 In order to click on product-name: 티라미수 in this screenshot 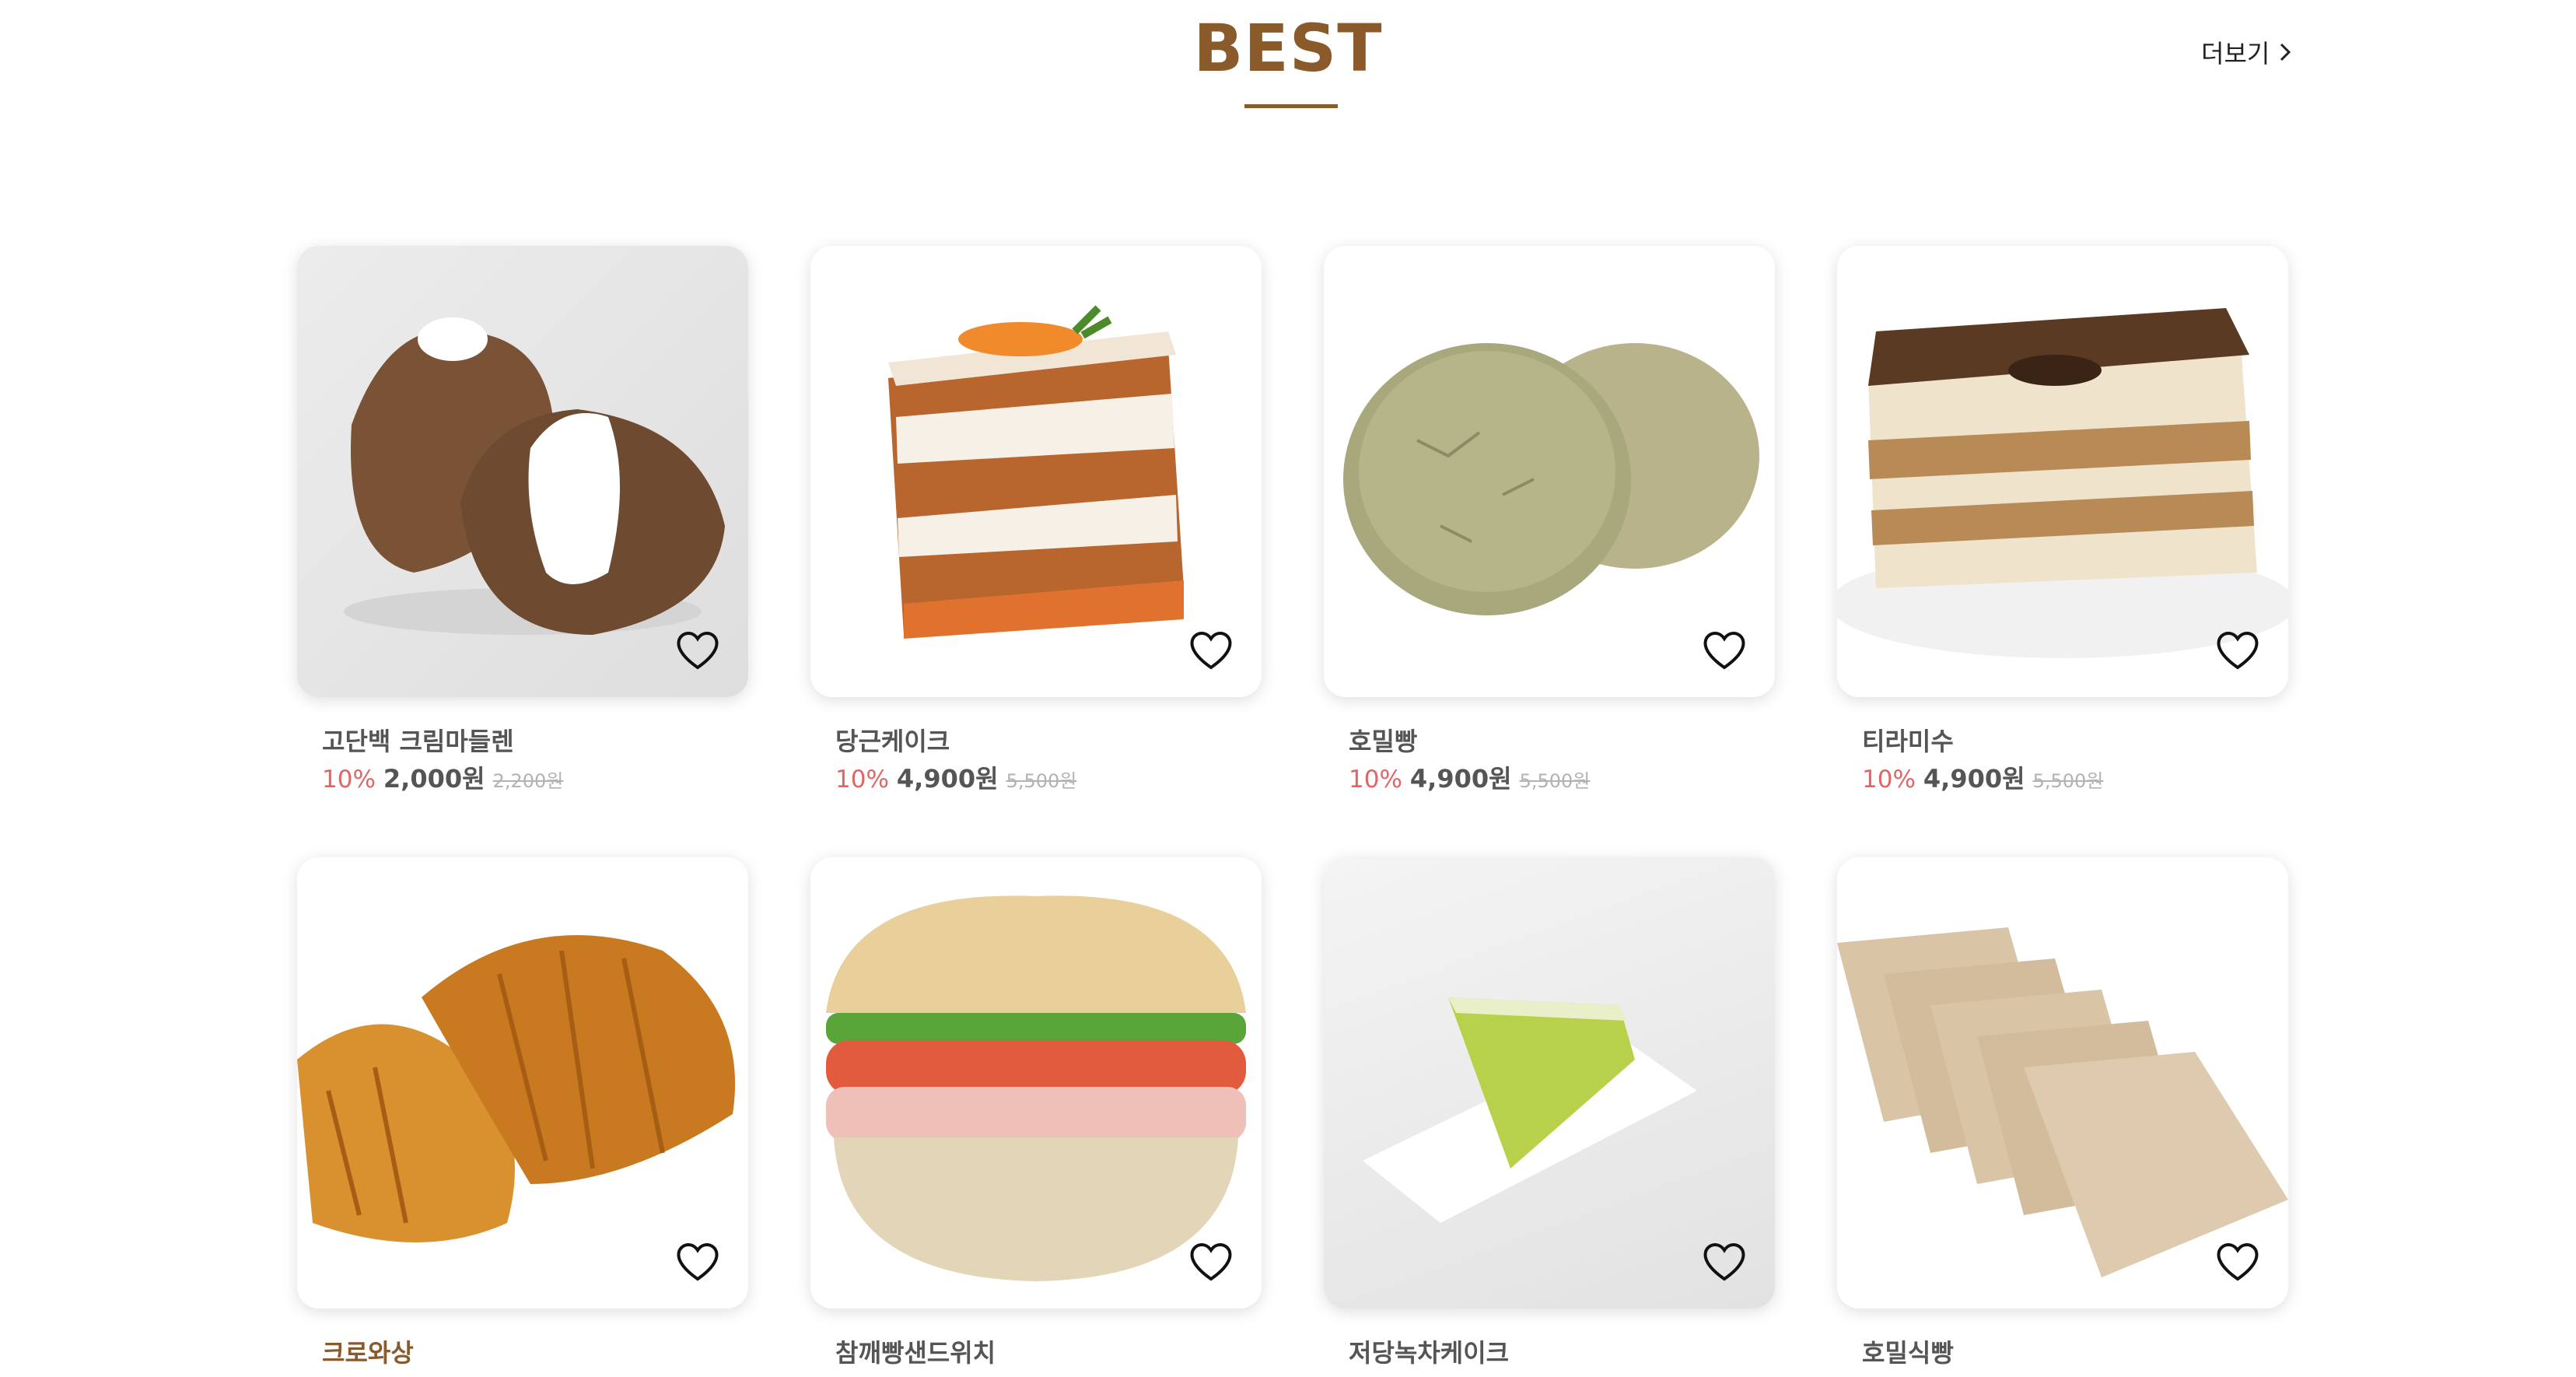, I will do `click(1908, 740)`.